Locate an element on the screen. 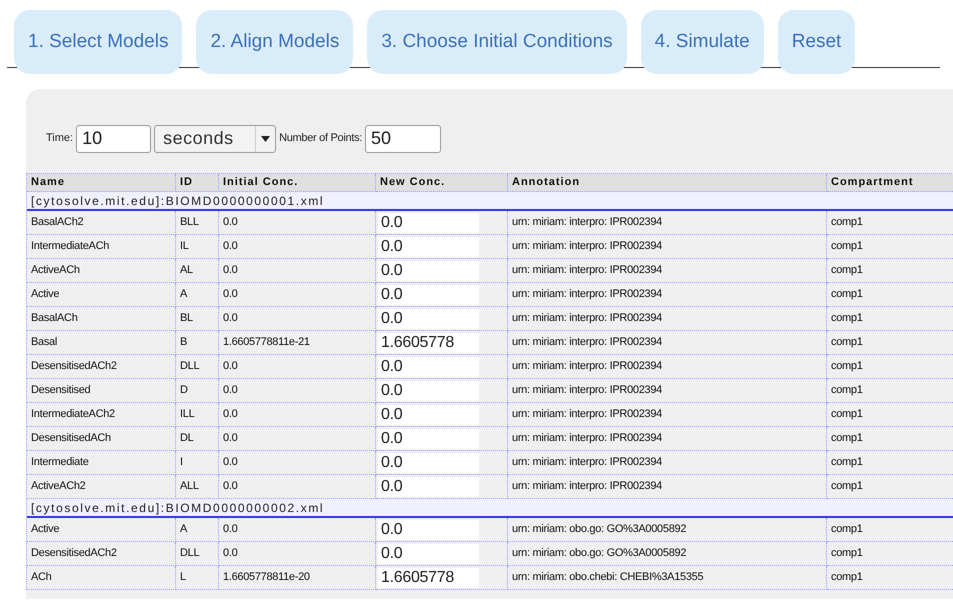 The image size is (953, 600). table-cell: D is located at coordinates (197, 391).